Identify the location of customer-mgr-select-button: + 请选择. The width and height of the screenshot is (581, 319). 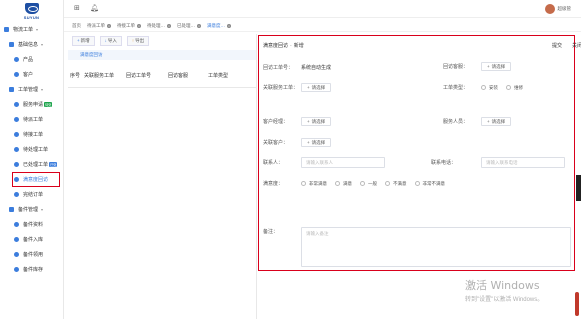
(316, 121).